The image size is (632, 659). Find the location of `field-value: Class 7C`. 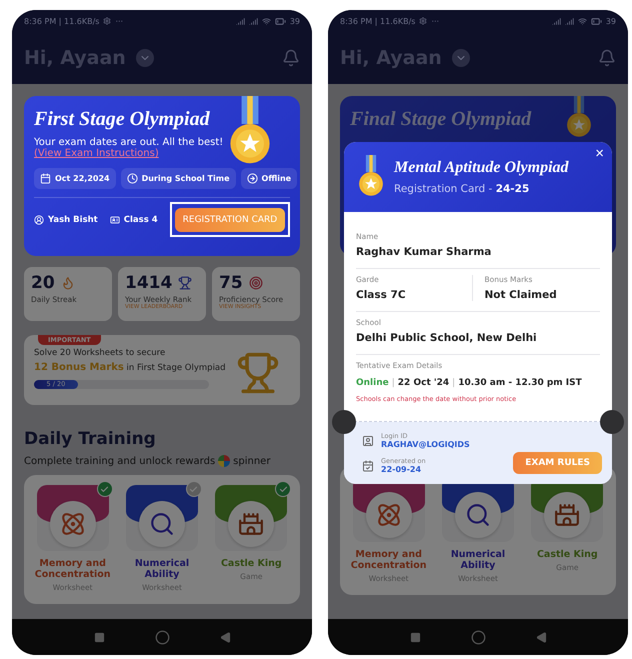

field-value: Class 7C is located at coordinates (381, 295).